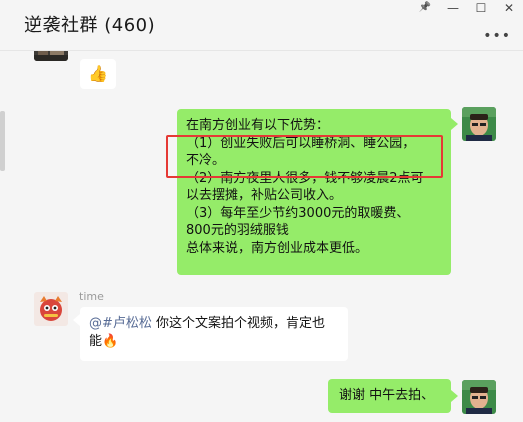 The image size is (523, 422). What do you see at coordinates (206, 160) in the screenshot?
I see `message-line: 不冷。` at bounding box center [206, 160].